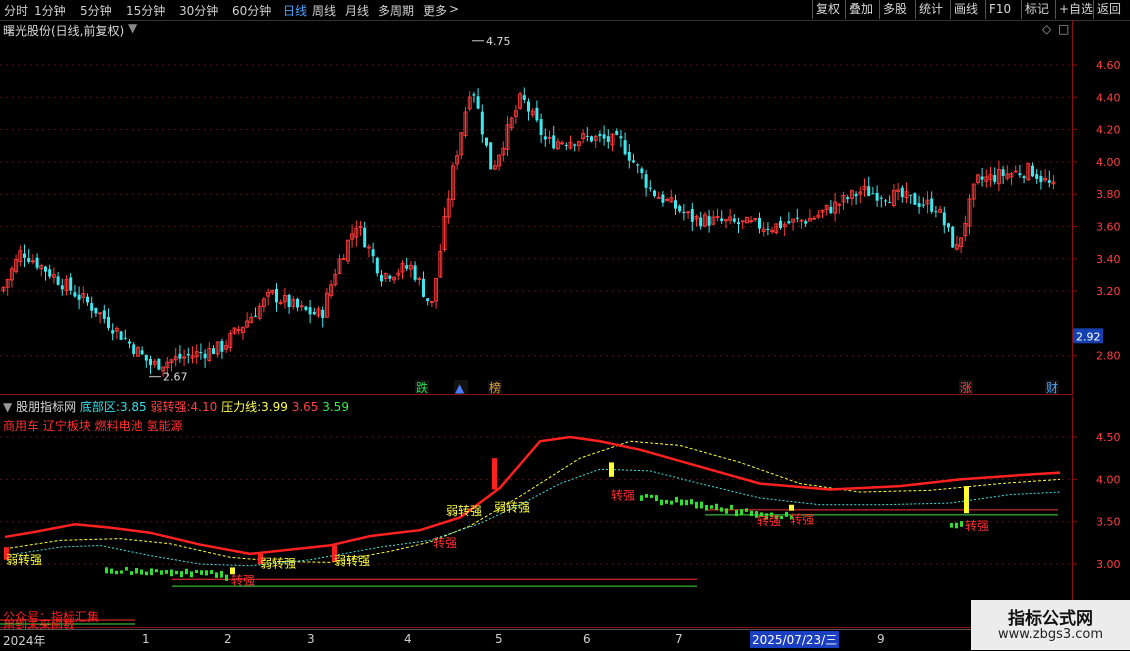 The width and height of the screenshot is (1130, 651). I want to click on period-tab-more: 更多, so click(435, 10).